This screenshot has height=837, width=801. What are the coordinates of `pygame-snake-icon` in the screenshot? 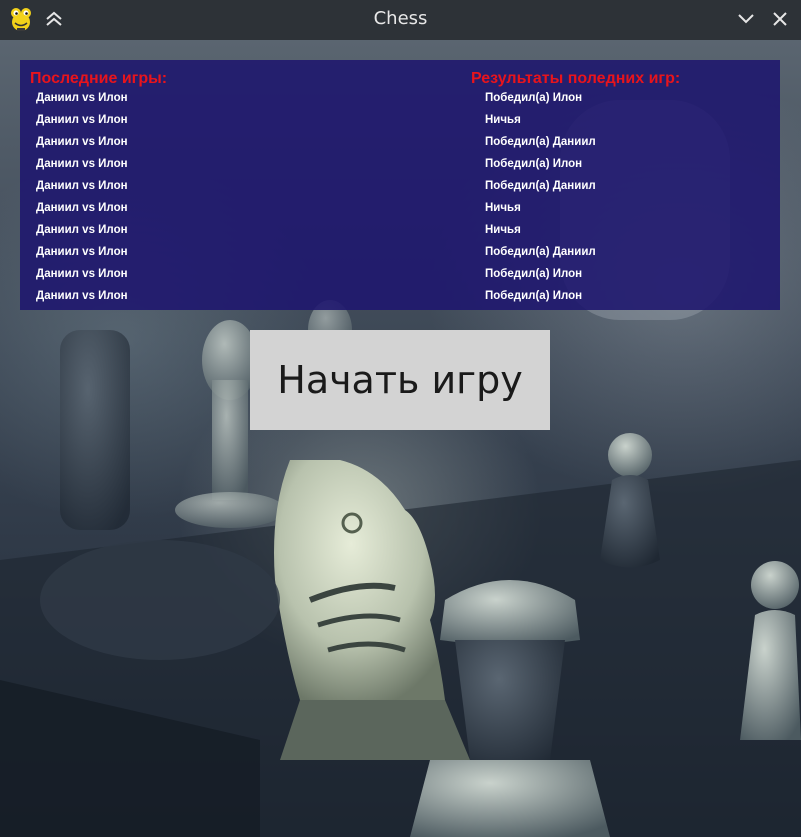 It's located at (21, 19).